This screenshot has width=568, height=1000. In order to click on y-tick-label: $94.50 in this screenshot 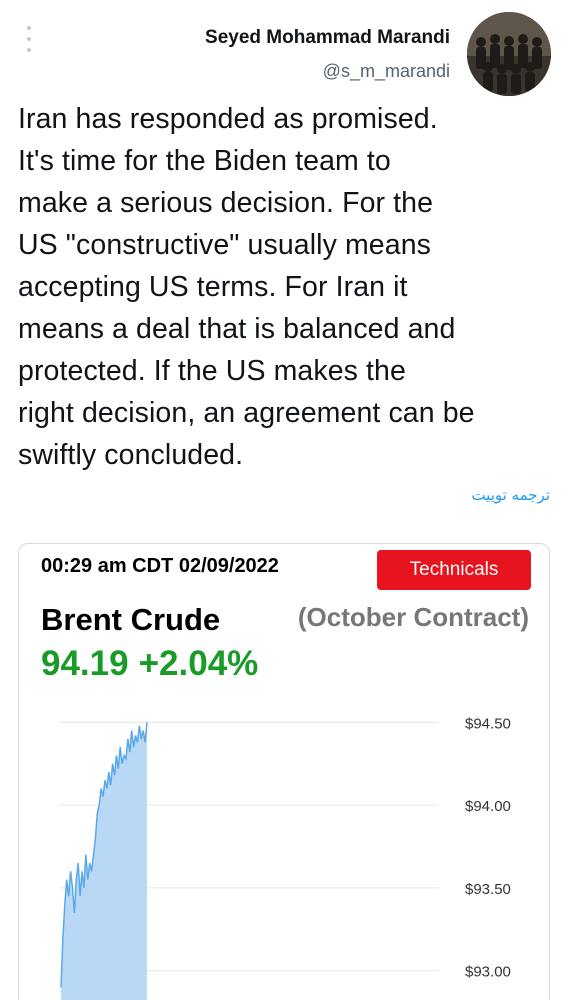, I will do `click(488, 723)`.